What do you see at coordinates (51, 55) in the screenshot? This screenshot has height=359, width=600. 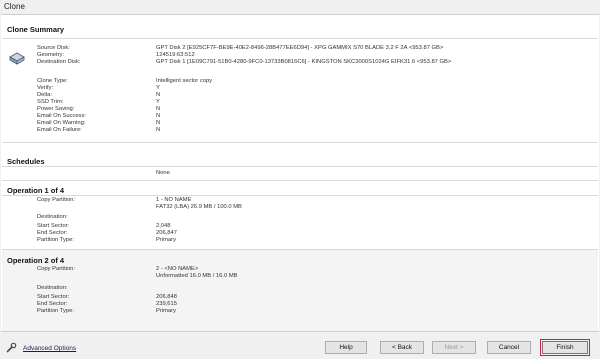 I see `geometry-label: Geometry:` at bounding box center [51, 55].